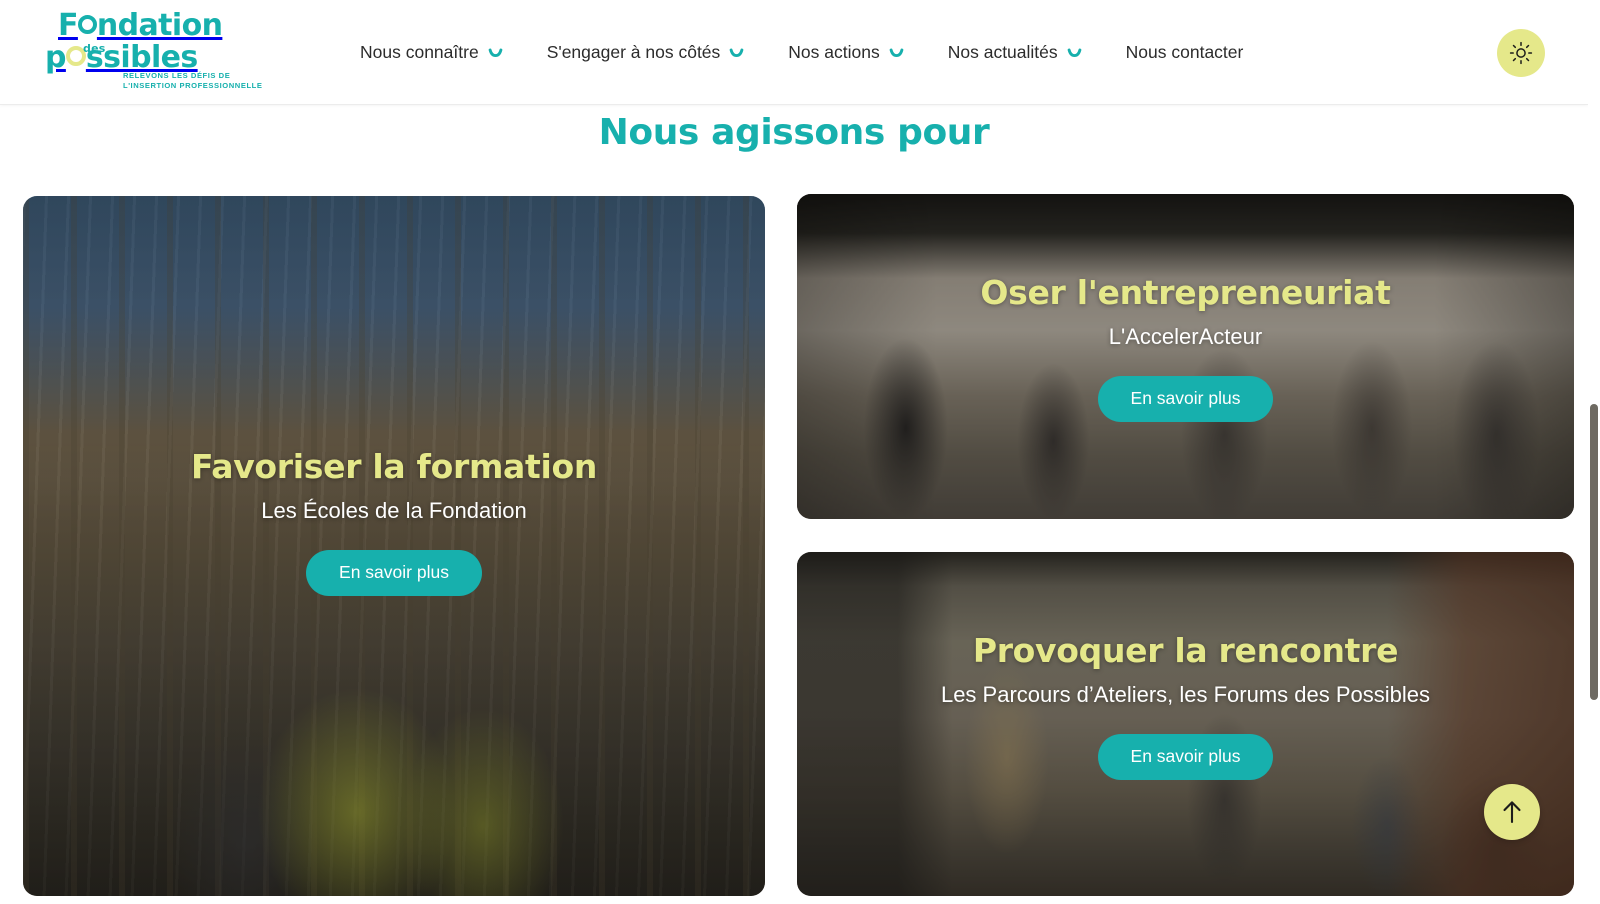 This screenshot has height=904, width=1600. What do you see at coordinates (1185, 336) in the screenshot?
I see `card-subtitle: L'AccelerActeur` at bounding box center [1185, 336].